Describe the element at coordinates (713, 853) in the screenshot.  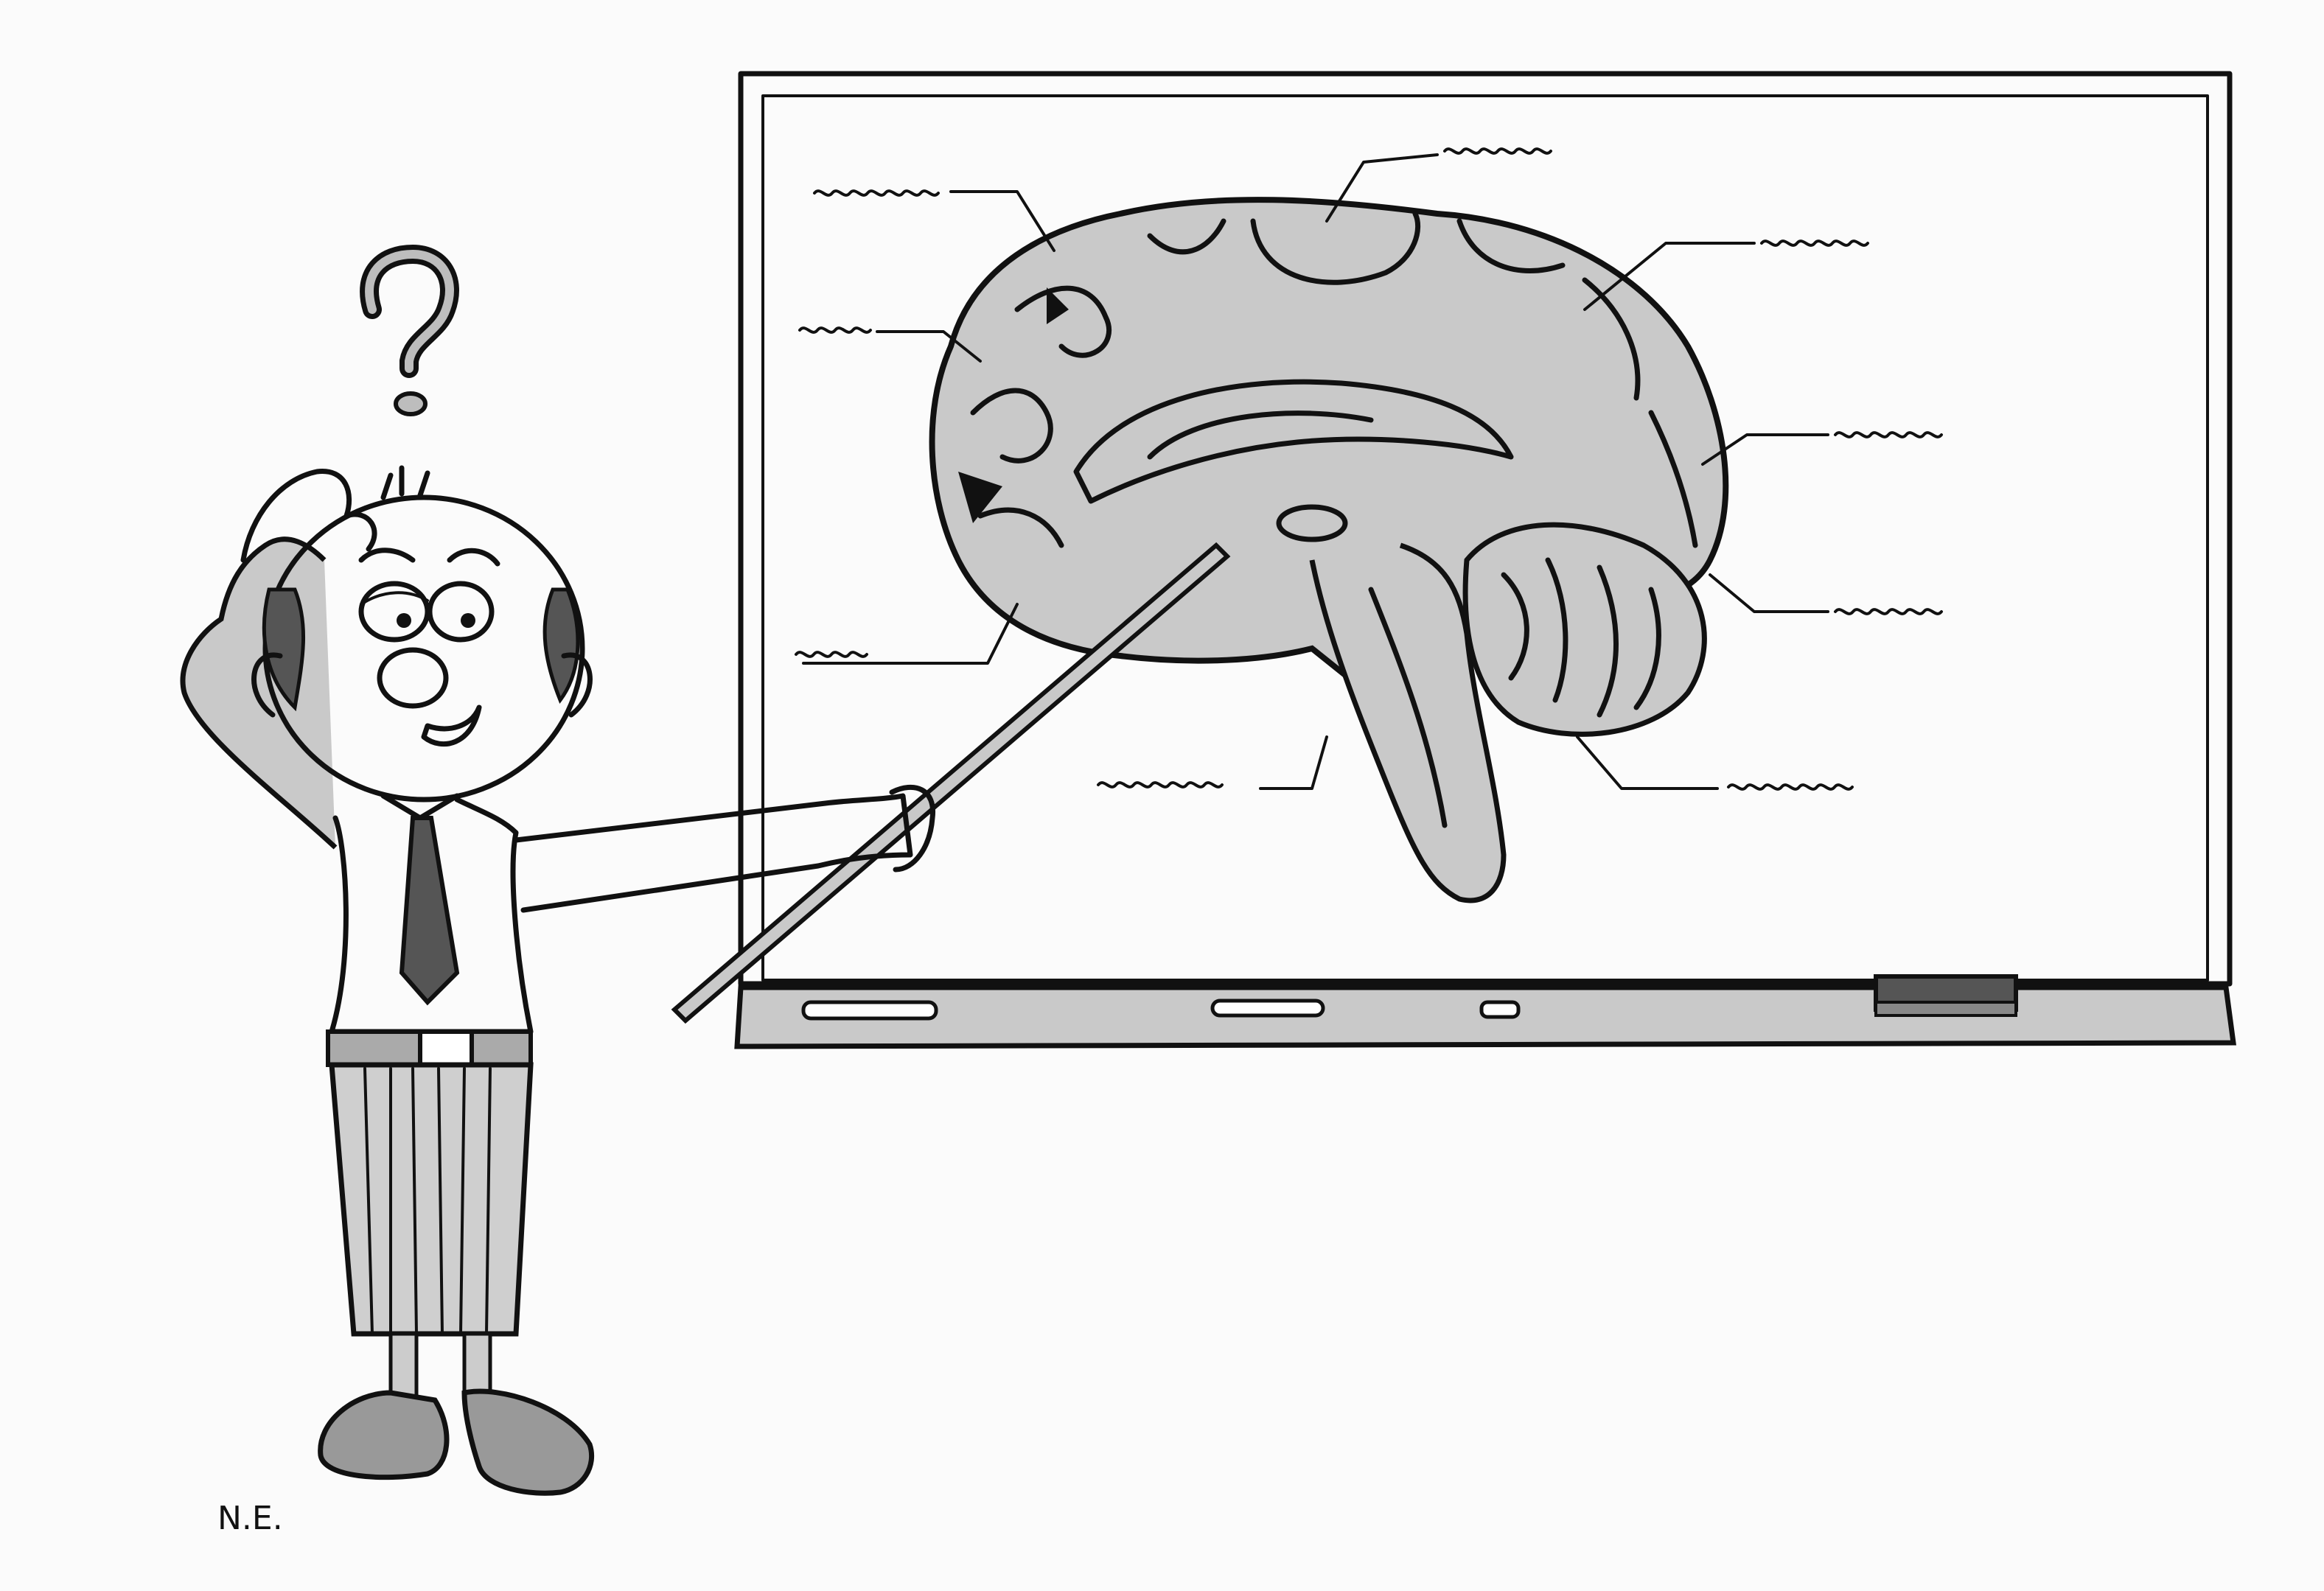
I see `pointing-arm` at that location.